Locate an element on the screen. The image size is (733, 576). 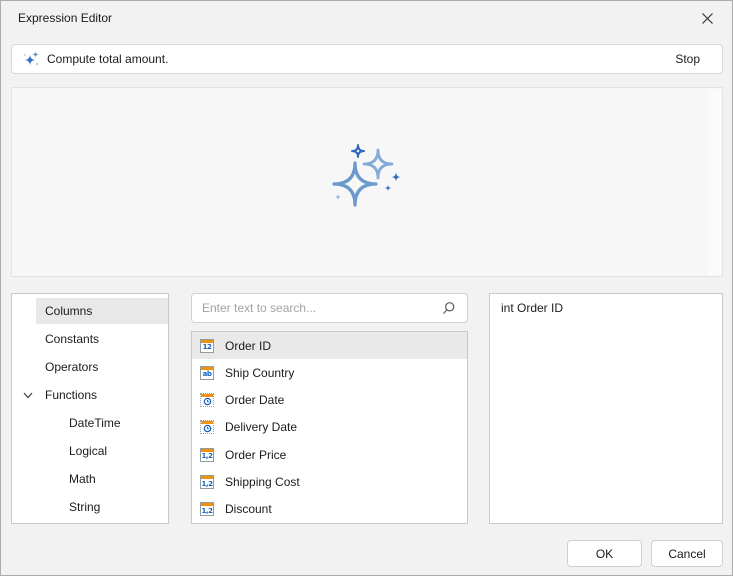
tree-item-label: String is located at coordinates (85, 507).